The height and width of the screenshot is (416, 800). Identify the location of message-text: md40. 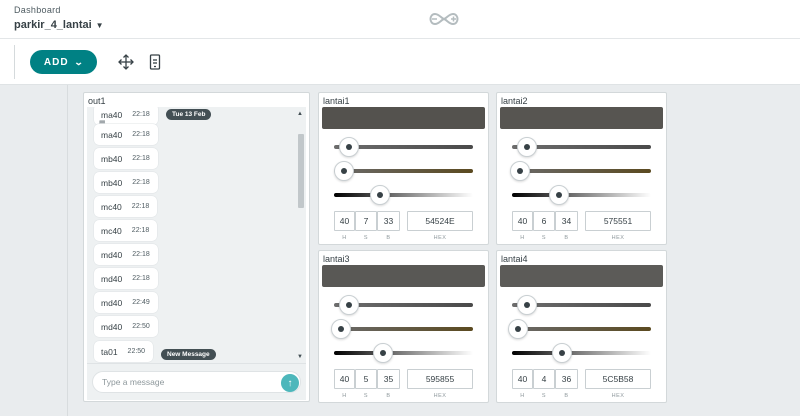
(112, 278).